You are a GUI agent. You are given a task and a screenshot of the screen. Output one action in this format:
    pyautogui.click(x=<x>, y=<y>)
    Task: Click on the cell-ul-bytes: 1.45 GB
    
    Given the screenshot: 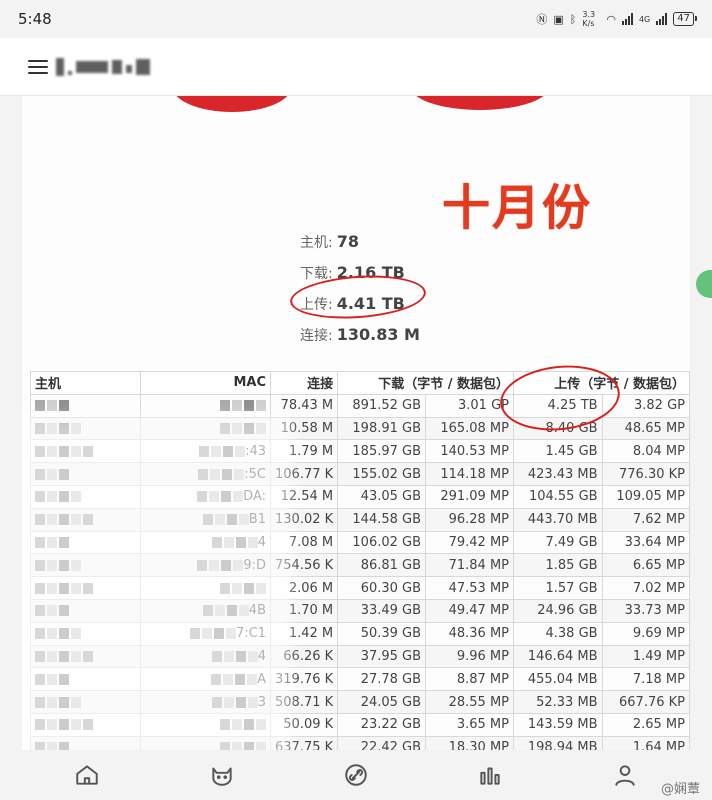 What is the action you would take?
    pyautogui.click(x=558, y=451)
    